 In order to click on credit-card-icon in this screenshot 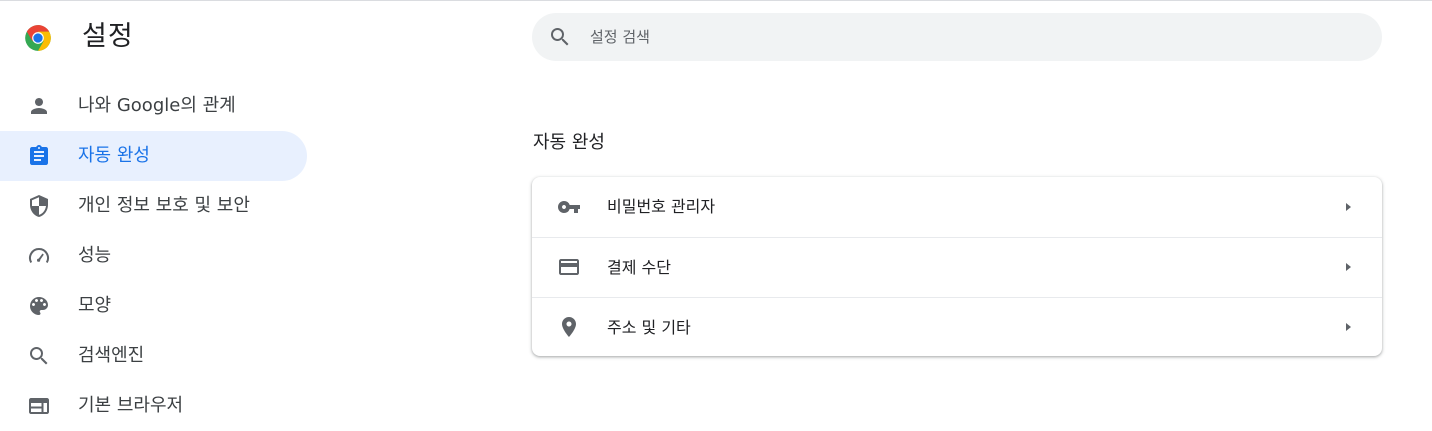, I will do `click(569, 267)`.